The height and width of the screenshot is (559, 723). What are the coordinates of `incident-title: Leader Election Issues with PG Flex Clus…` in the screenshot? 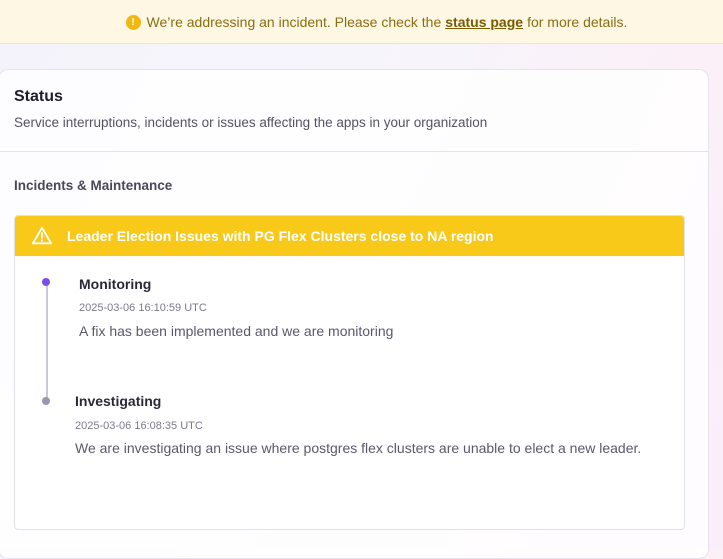 It's located at (280, 236).